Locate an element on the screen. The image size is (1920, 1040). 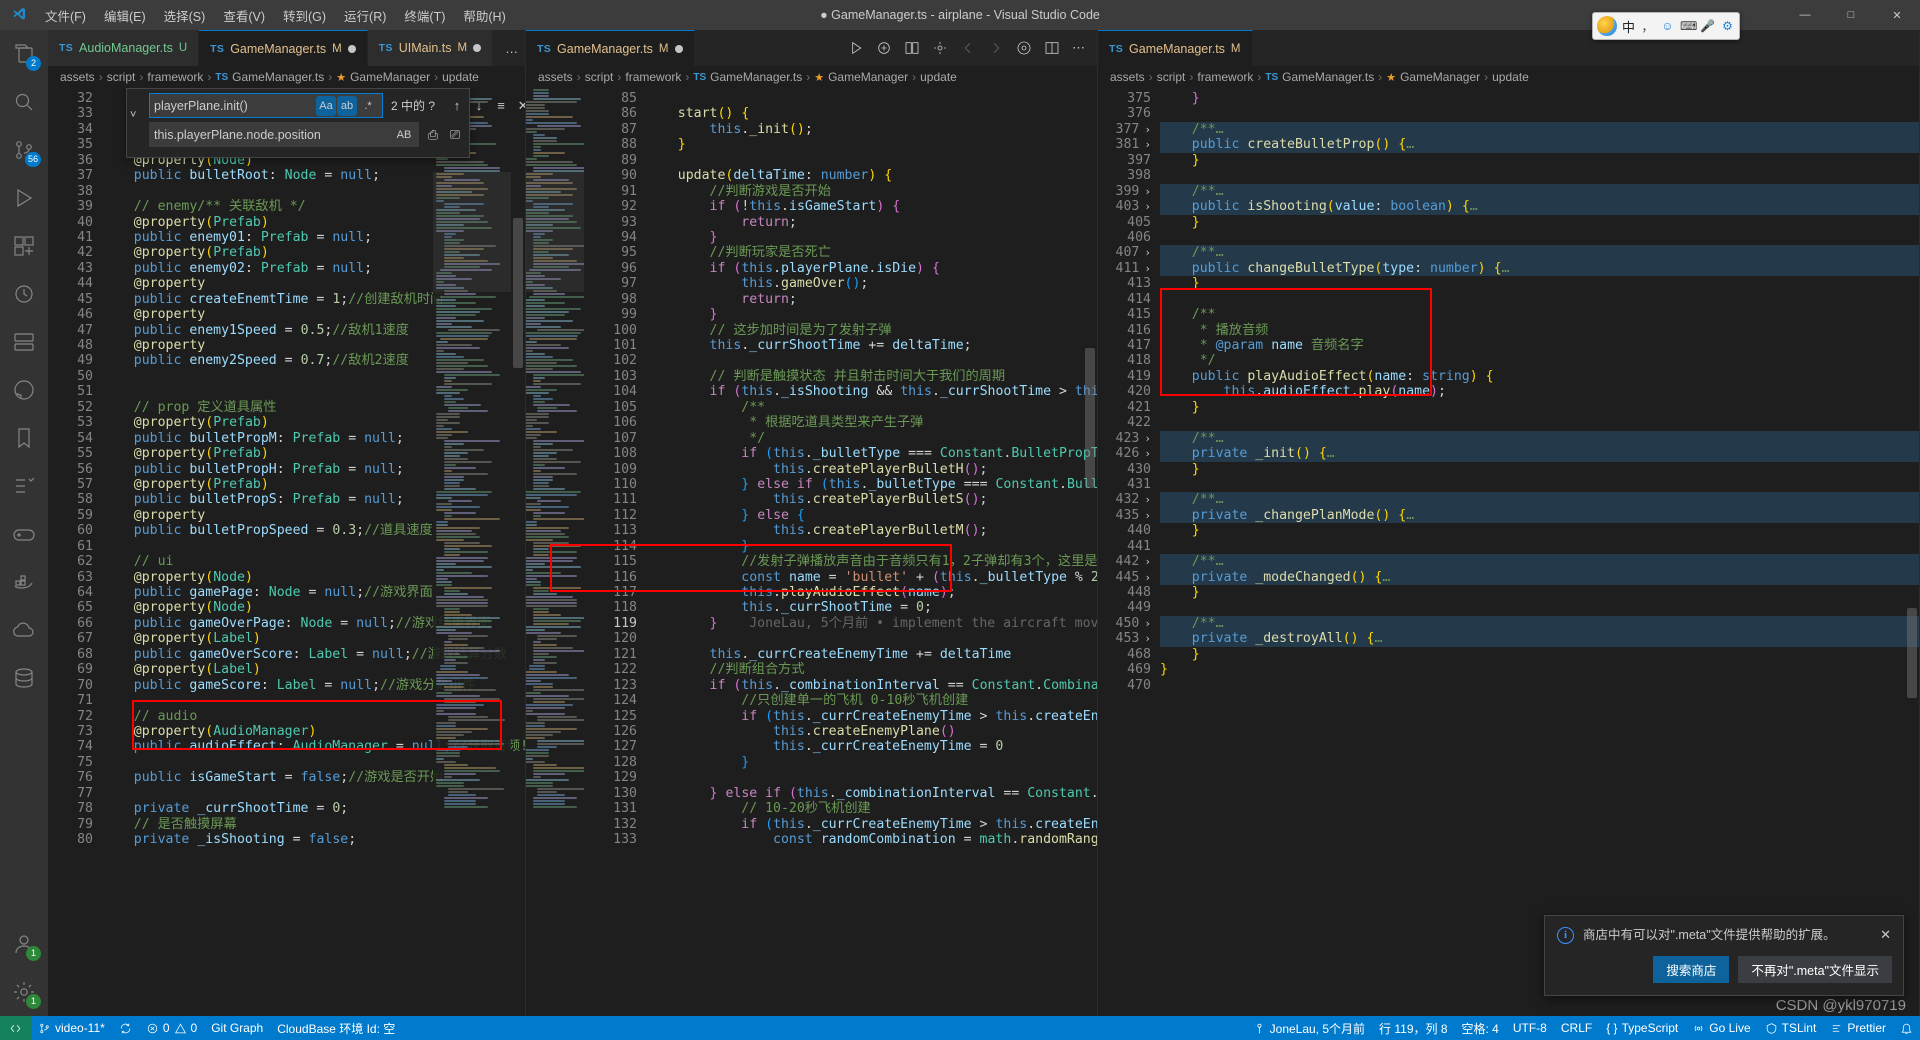
find-input-wrap: Aa ab .* is located at coordinates (266, 105).